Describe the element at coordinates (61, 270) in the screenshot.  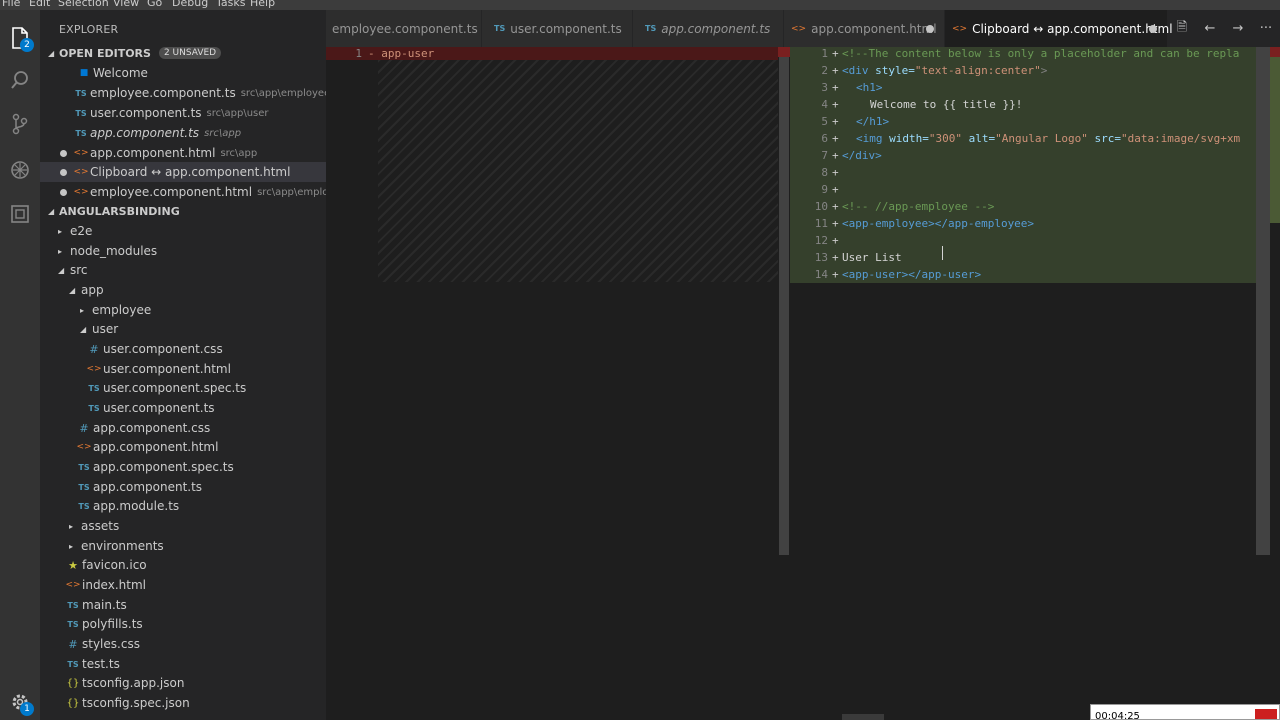
I see `chevron-down-icon: ◢` at that location.